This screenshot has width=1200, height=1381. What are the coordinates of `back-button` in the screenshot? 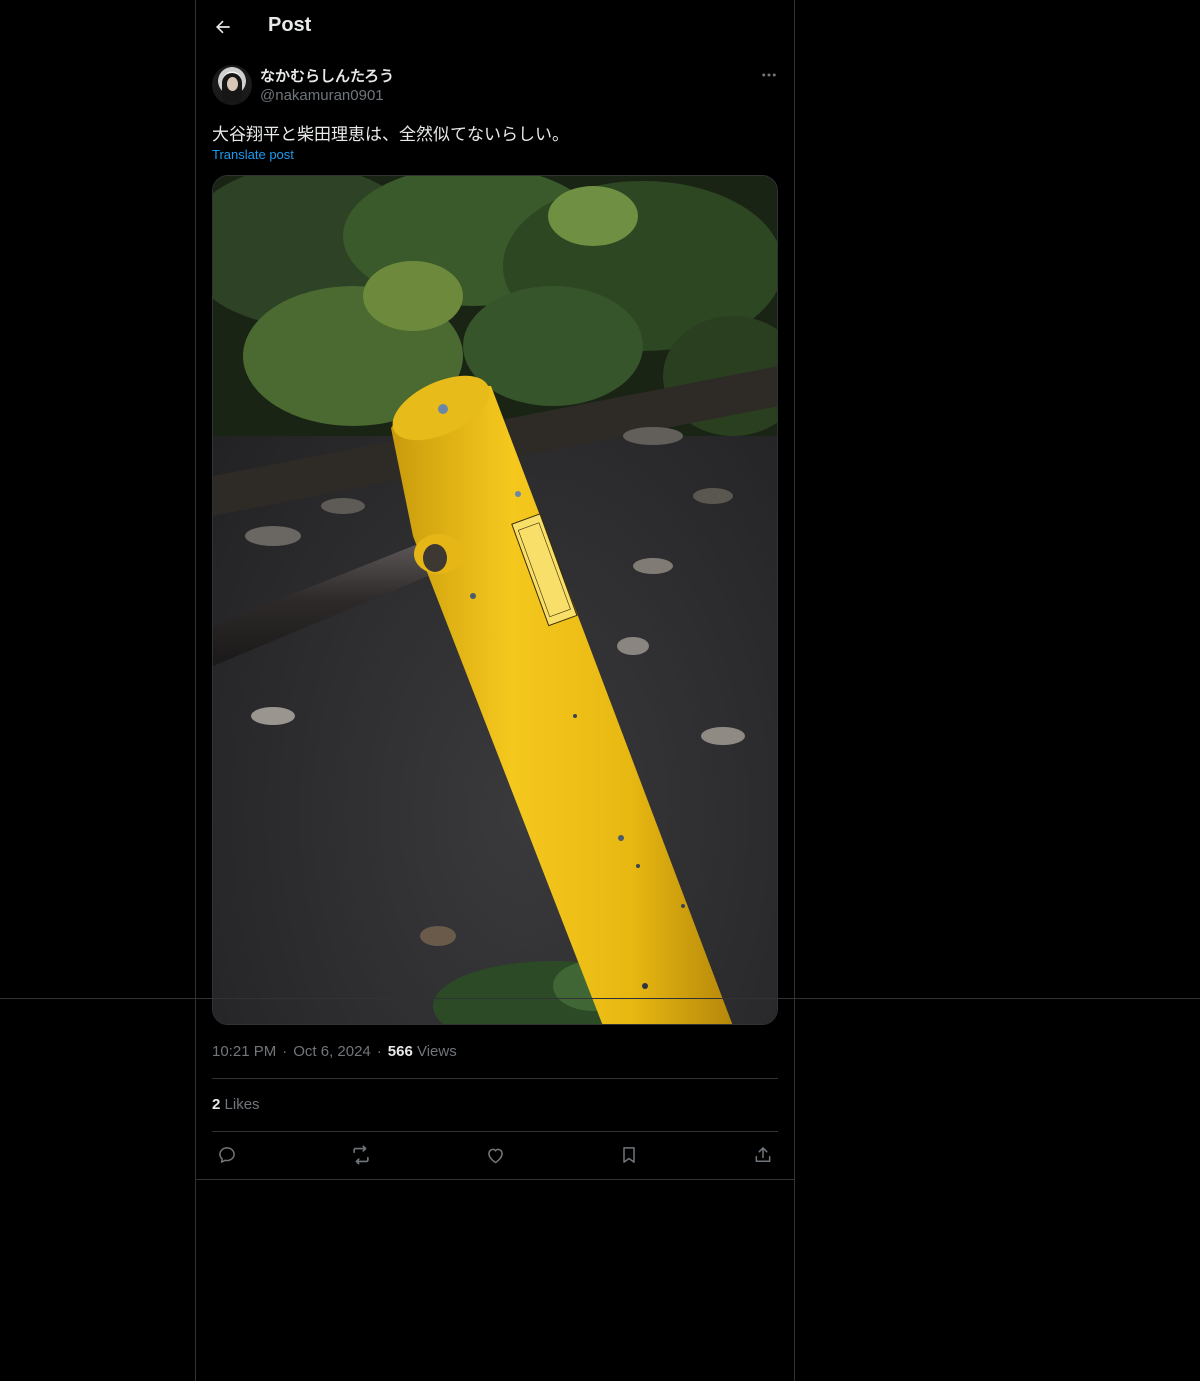 It's located at (223, 27).